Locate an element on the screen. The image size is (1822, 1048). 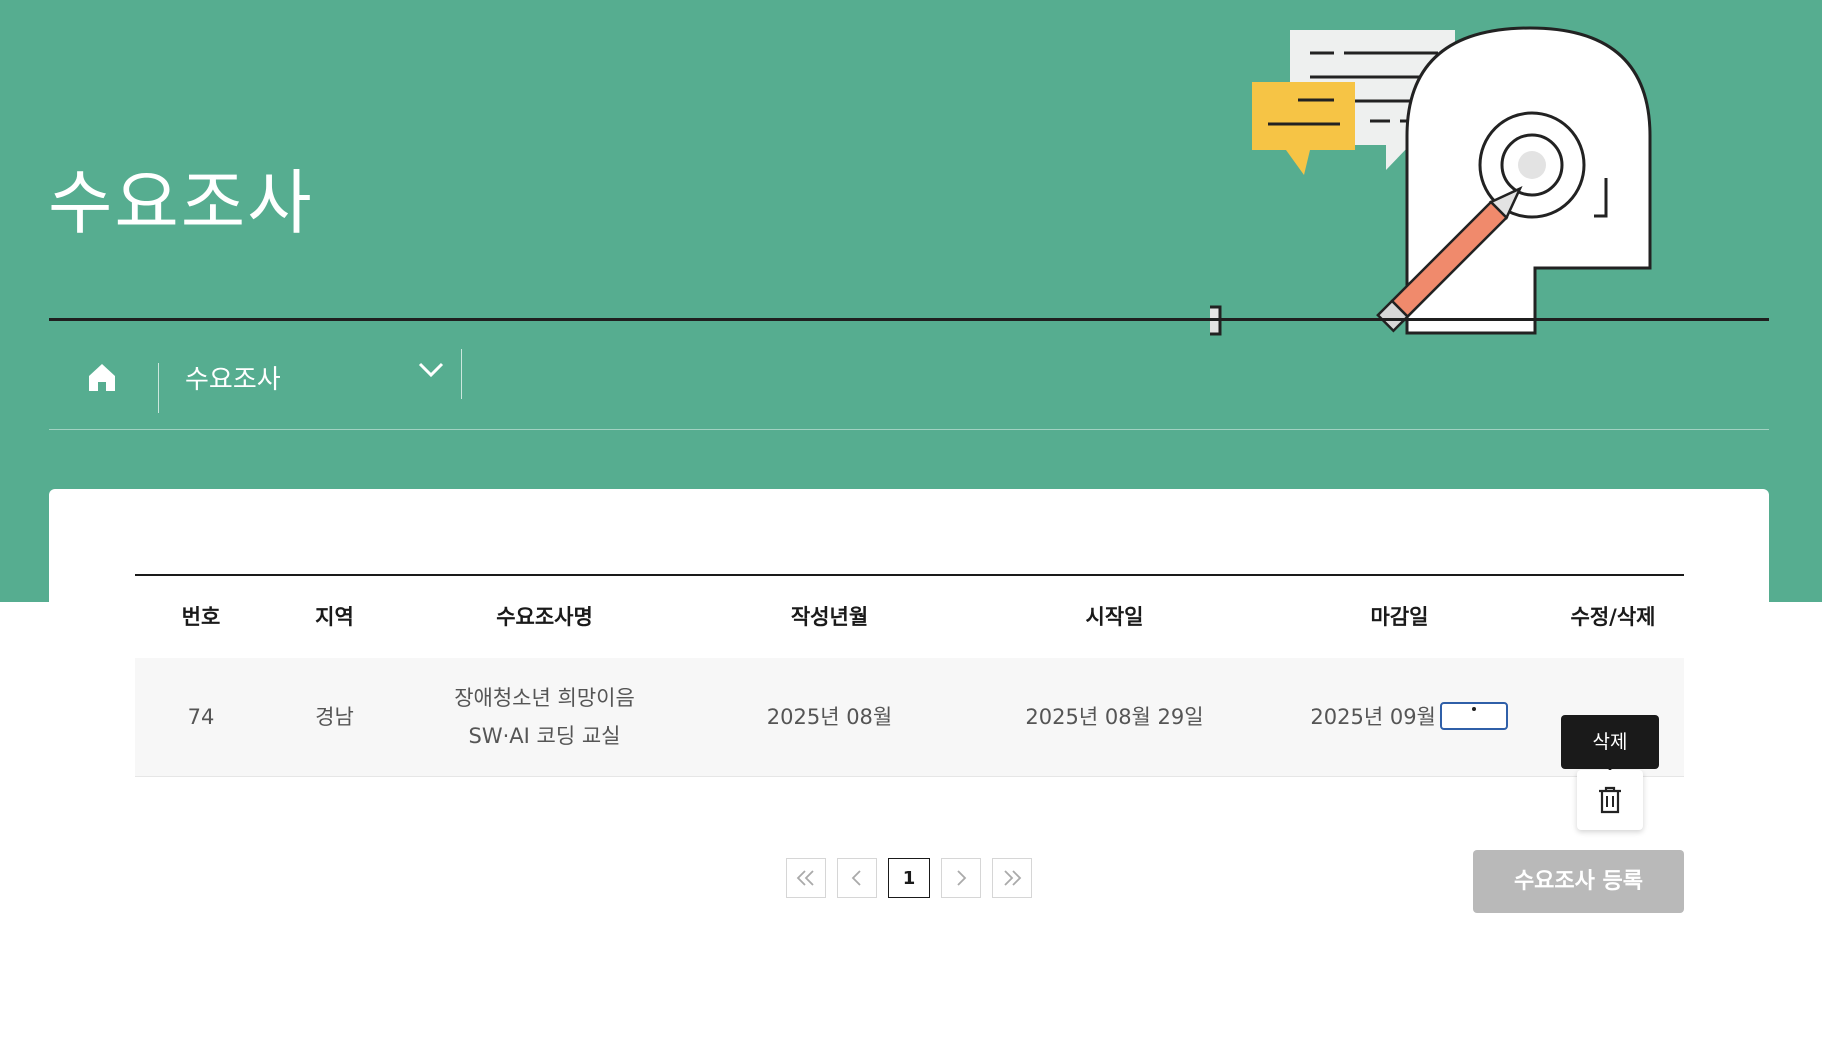
home-button is located at coordinates (102, 377).